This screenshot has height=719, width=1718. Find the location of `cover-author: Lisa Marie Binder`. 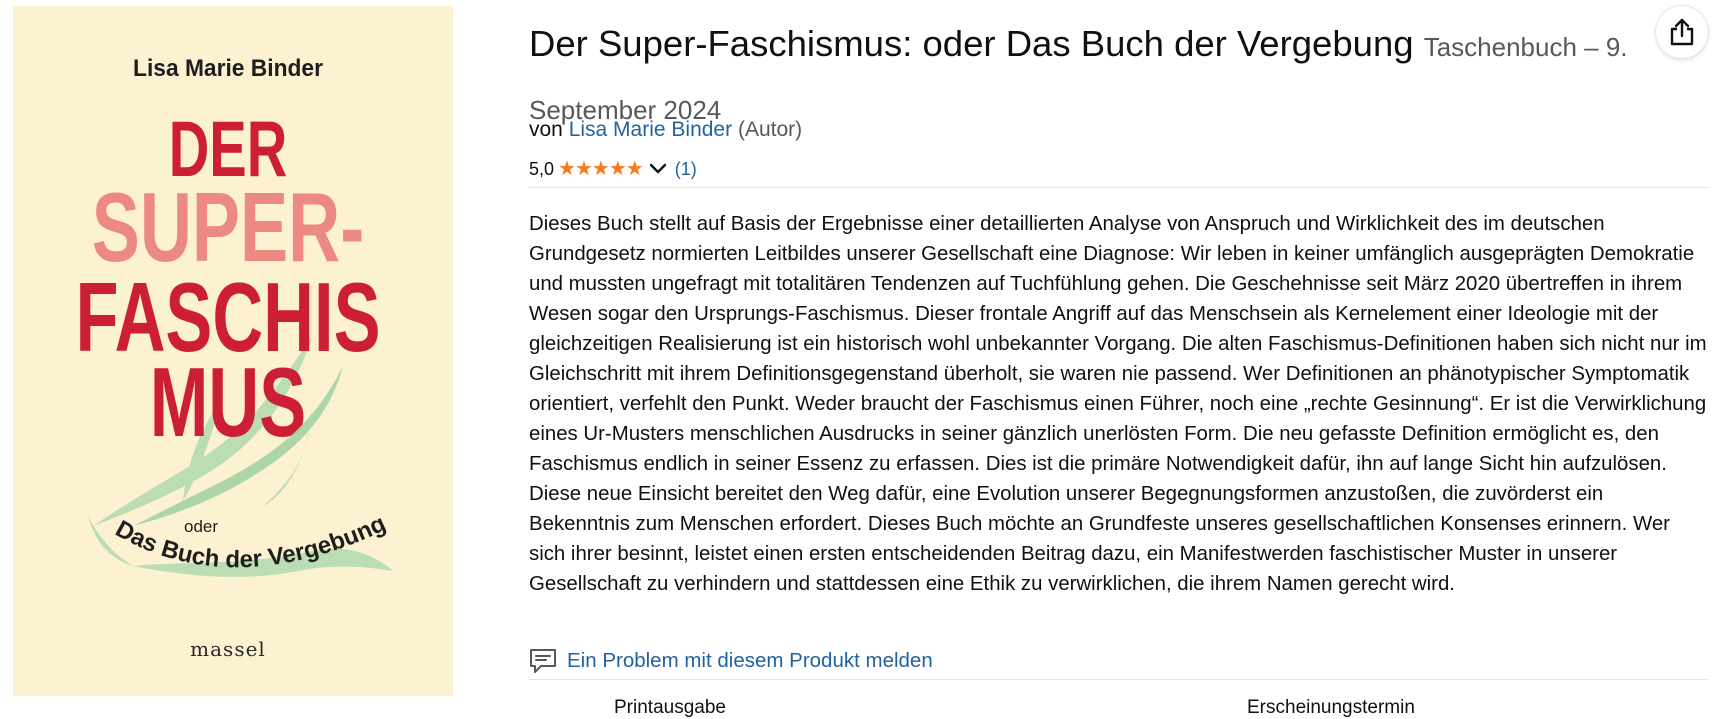

cover-author: Lisa Marie Binder is located at coordinates (228, 67).